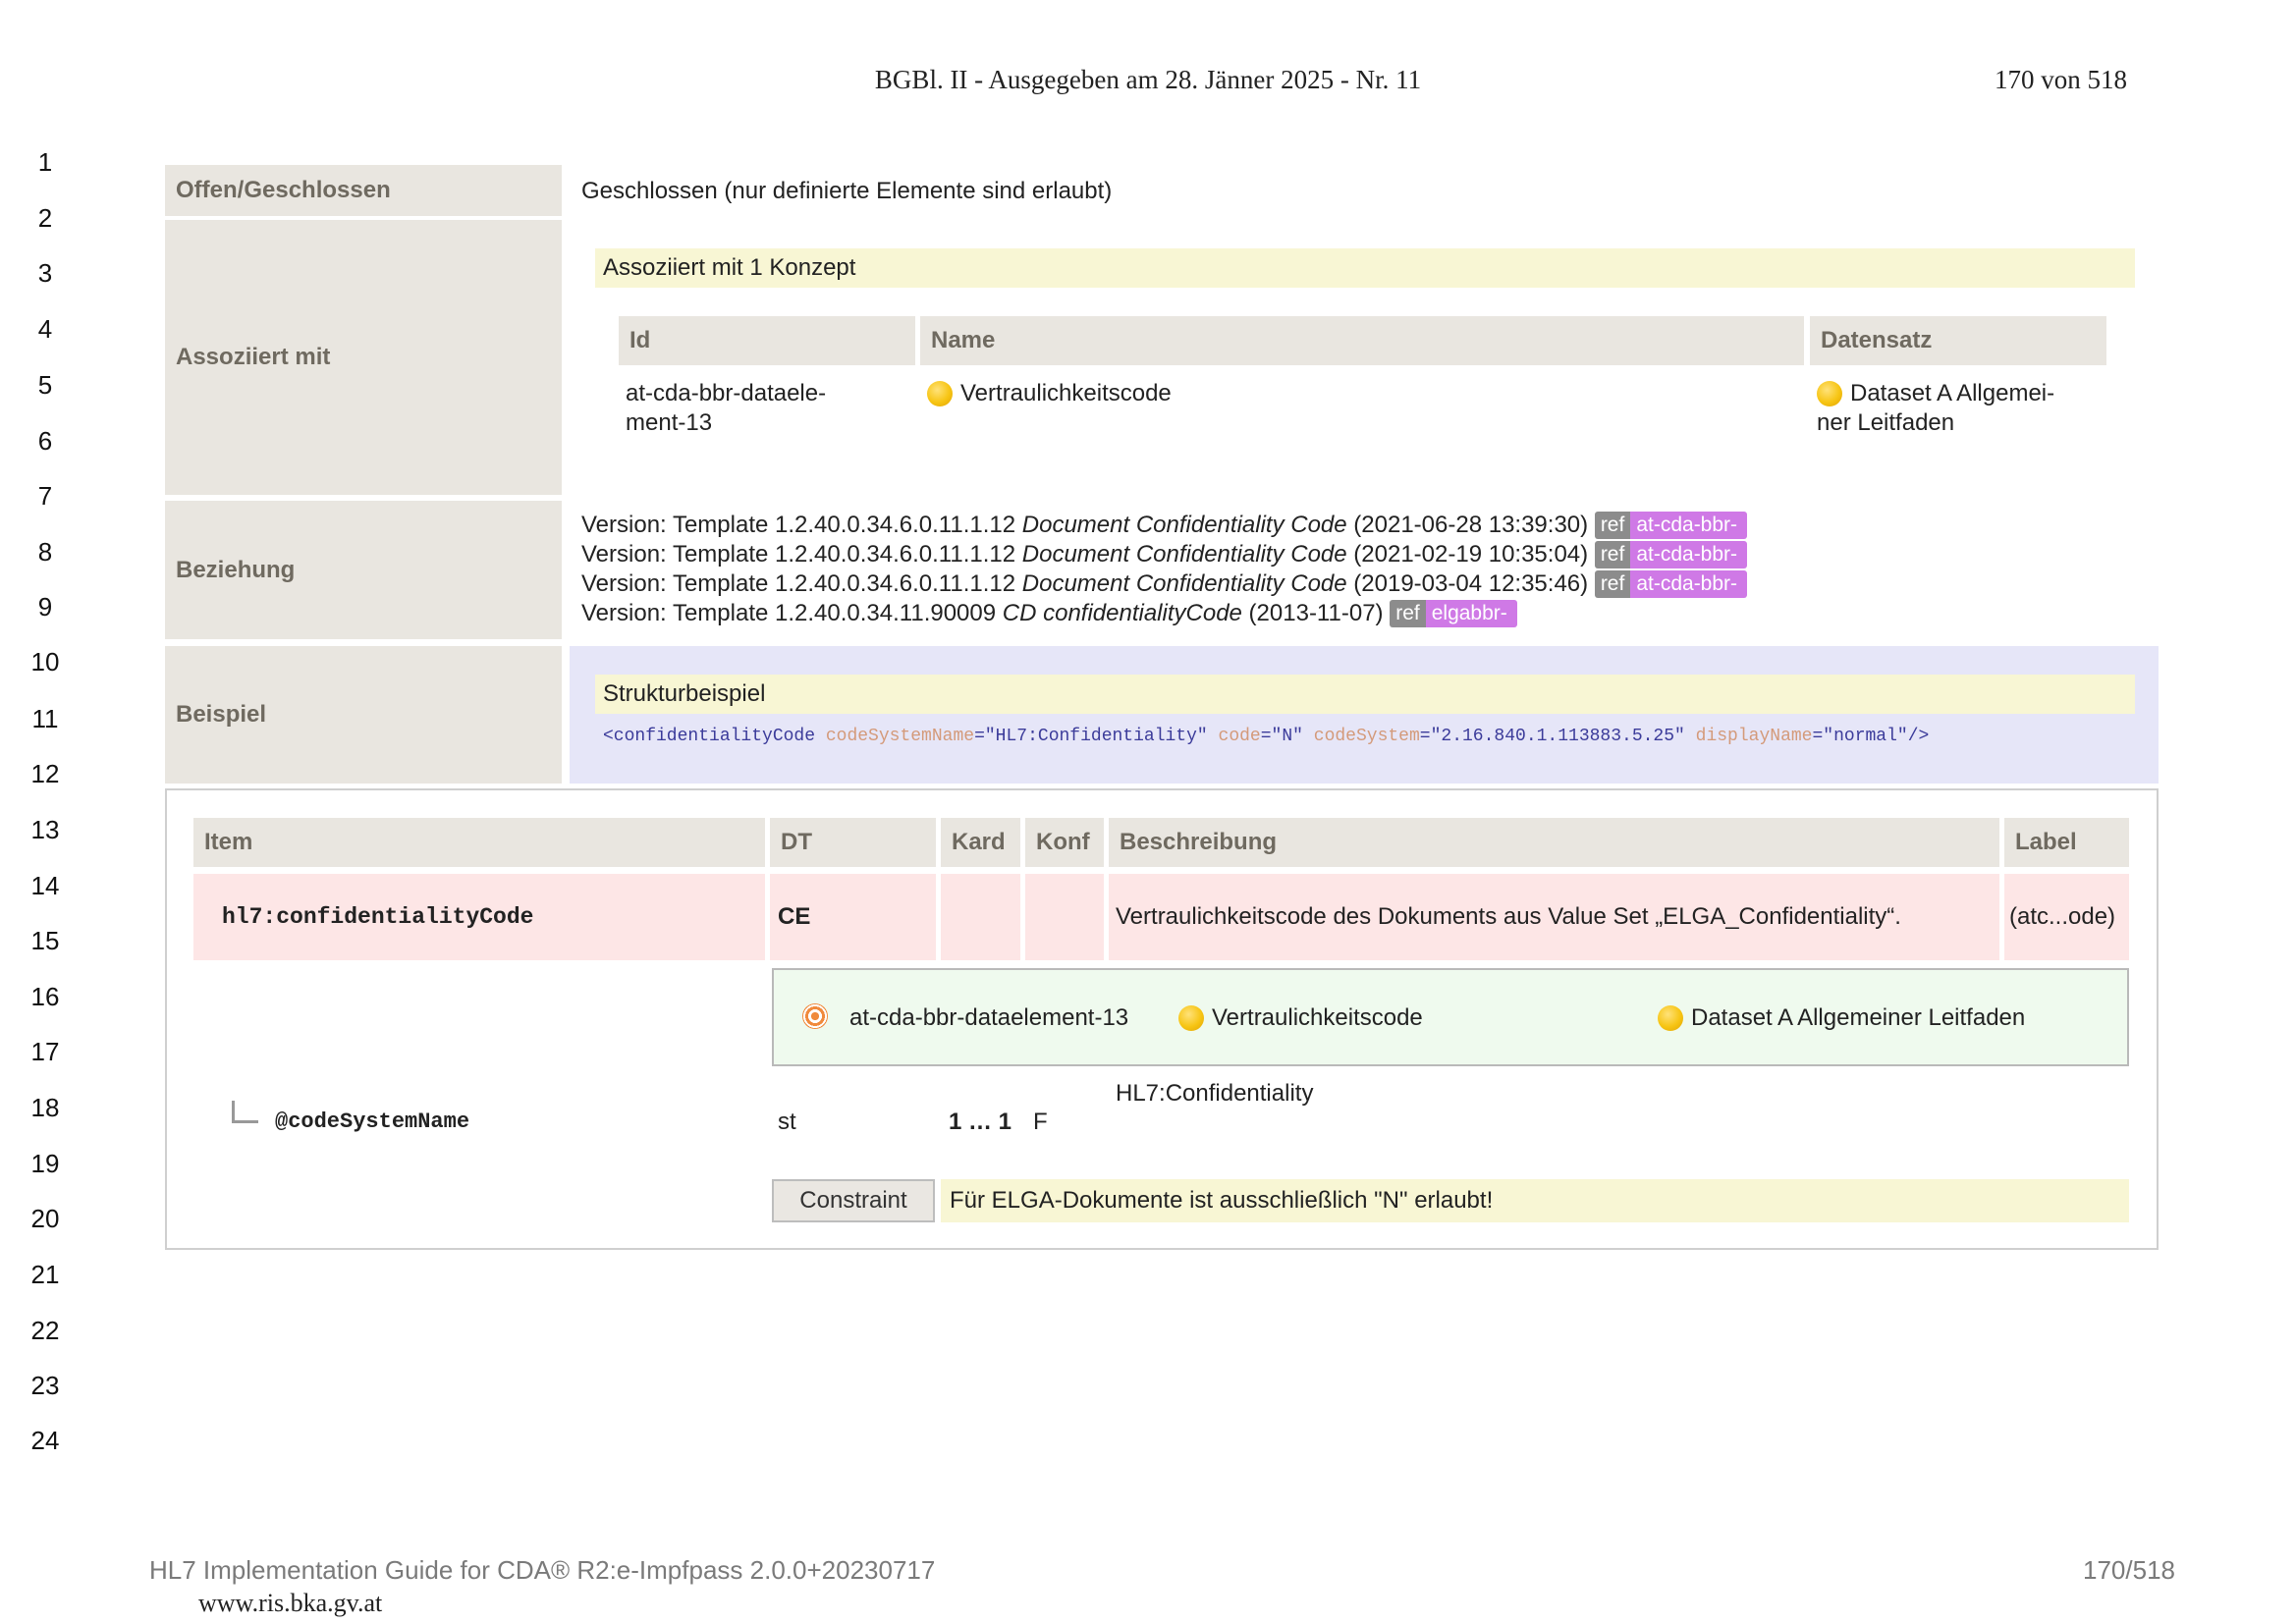  Describe the element at coordinates (45, 885) in the screenshot. I see `line-number: 14` at that location.